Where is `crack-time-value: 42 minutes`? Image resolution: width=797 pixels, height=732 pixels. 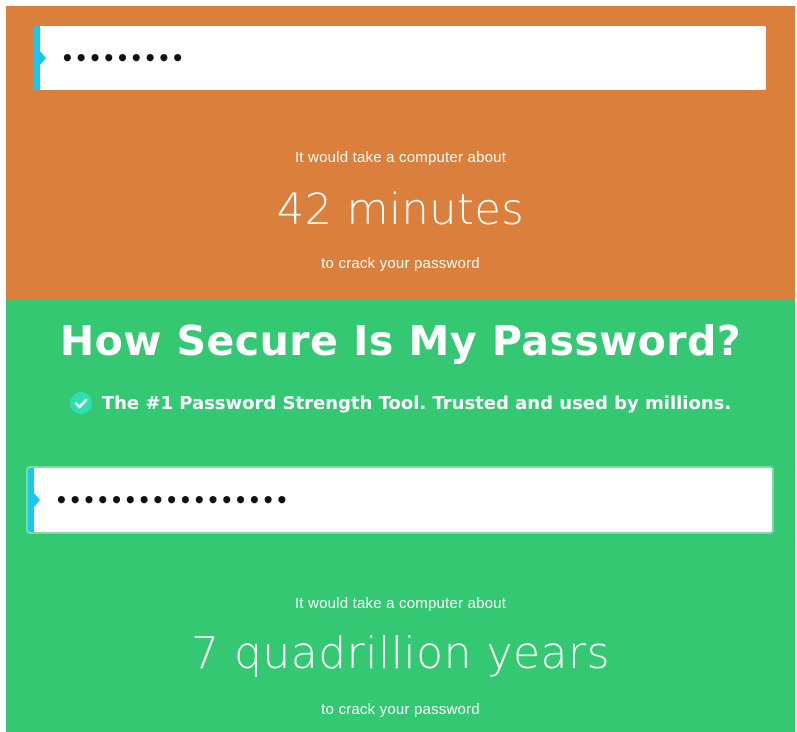 crack-time-value: 42 minutes is located at coordinates (400, 210).